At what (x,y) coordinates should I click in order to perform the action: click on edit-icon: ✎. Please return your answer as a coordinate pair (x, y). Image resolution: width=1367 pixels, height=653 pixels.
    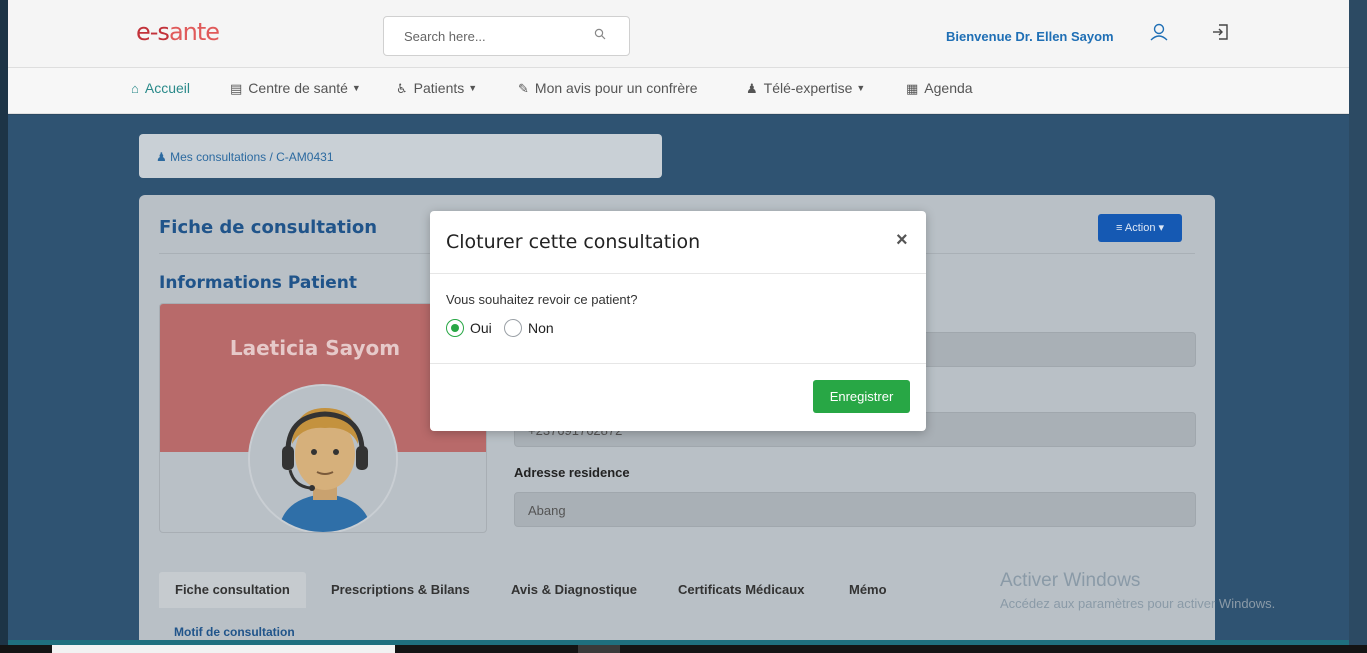
    Looking at the image, I should click on (523, 88).